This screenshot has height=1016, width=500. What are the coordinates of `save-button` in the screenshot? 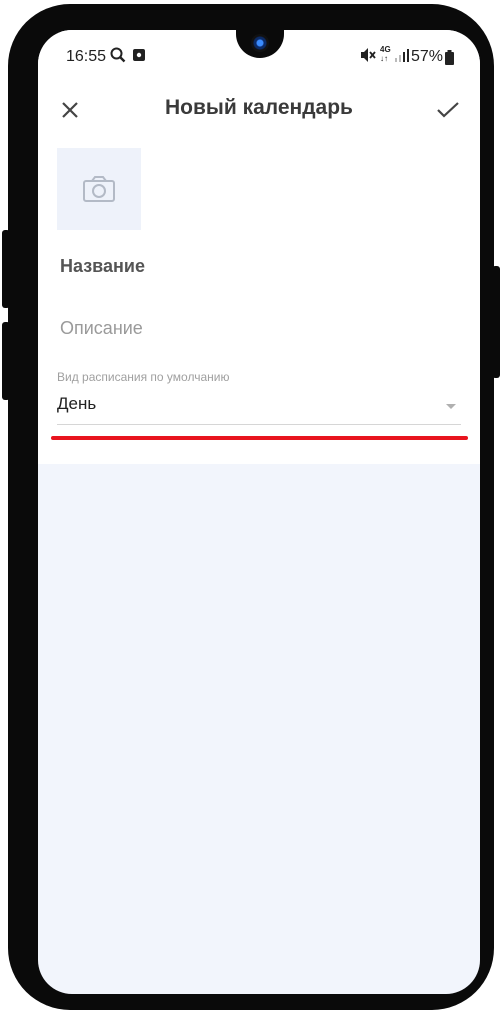 It's located at (448, 110).